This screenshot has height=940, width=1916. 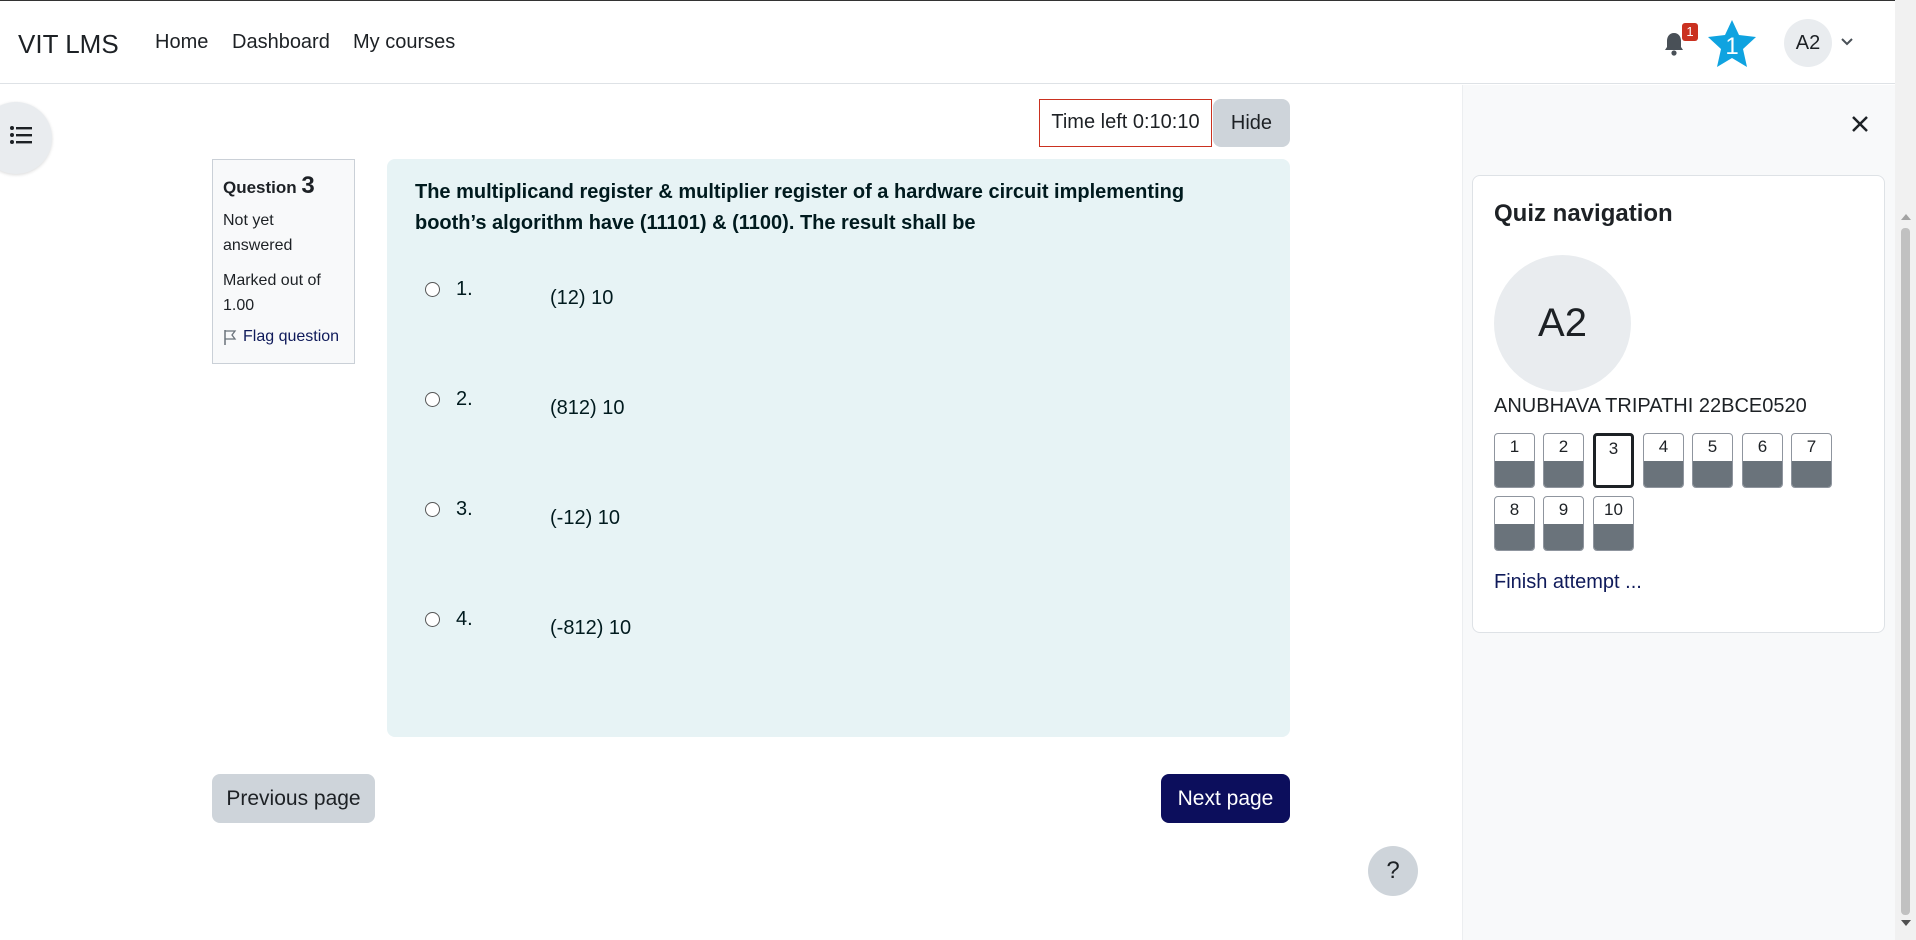 I want to click on quiz-nav-question-6: 6, so click(x=1762, y=460).